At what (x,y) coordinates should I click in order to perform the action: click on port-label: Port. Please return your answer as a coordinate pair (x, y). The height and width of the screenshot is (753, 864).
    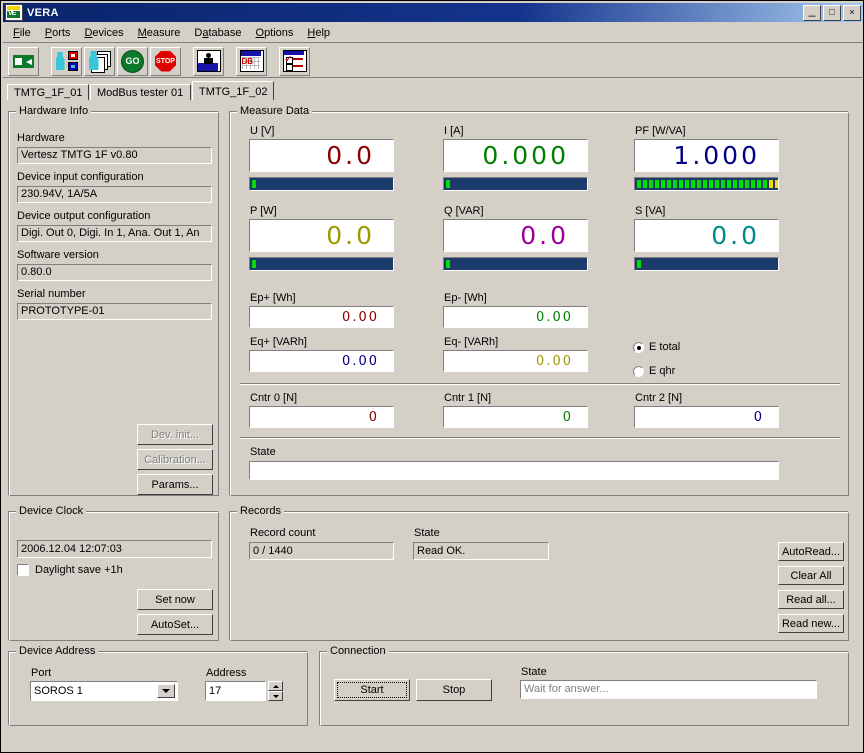
    Looking at the image, I should click on (41, 673).